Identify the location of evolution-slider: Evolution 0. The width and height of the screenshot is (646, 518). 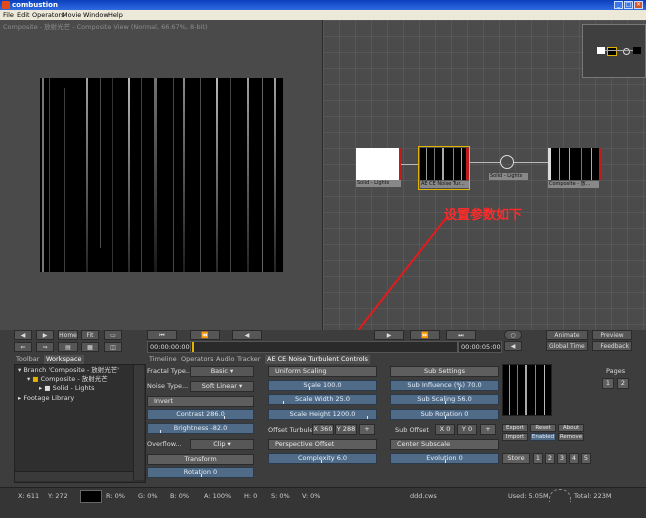
(444, 458).